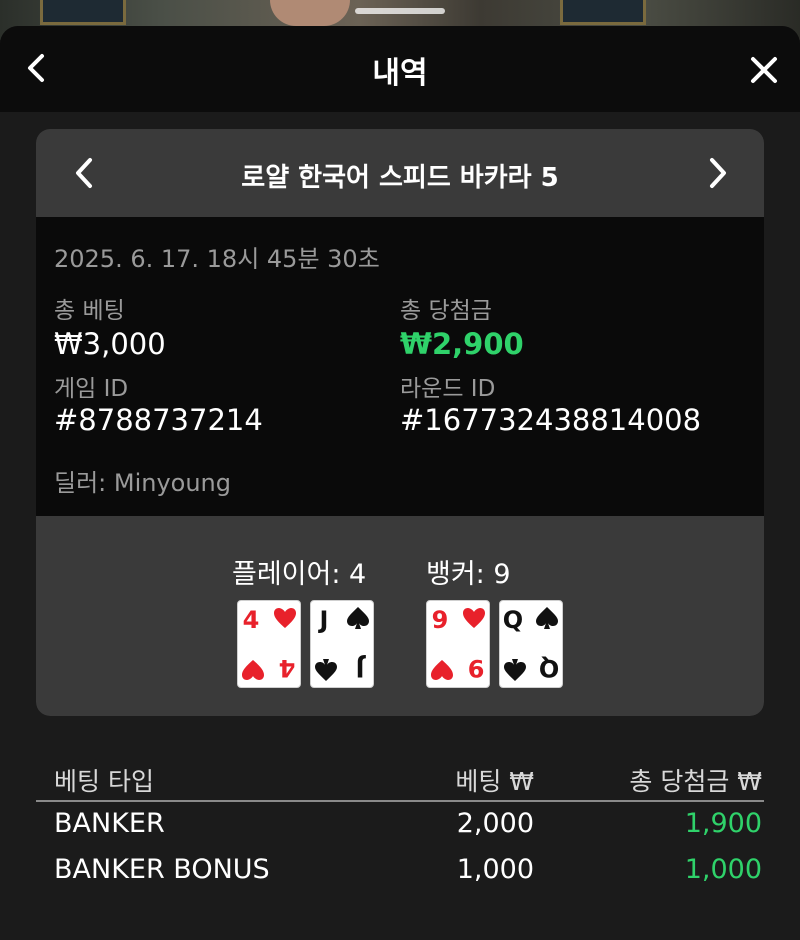 The width and height of the screenshot is (800, 940). I want to click on table-row: BANKER 2,000 1,900, so click(400, 825).